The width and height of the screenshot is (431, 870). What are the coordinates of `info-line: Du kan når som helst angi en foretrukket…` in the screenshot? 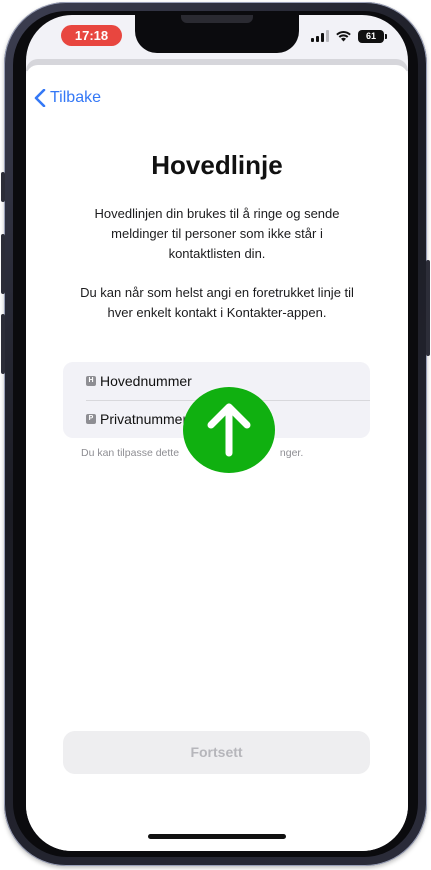 It's located at (217, 292).